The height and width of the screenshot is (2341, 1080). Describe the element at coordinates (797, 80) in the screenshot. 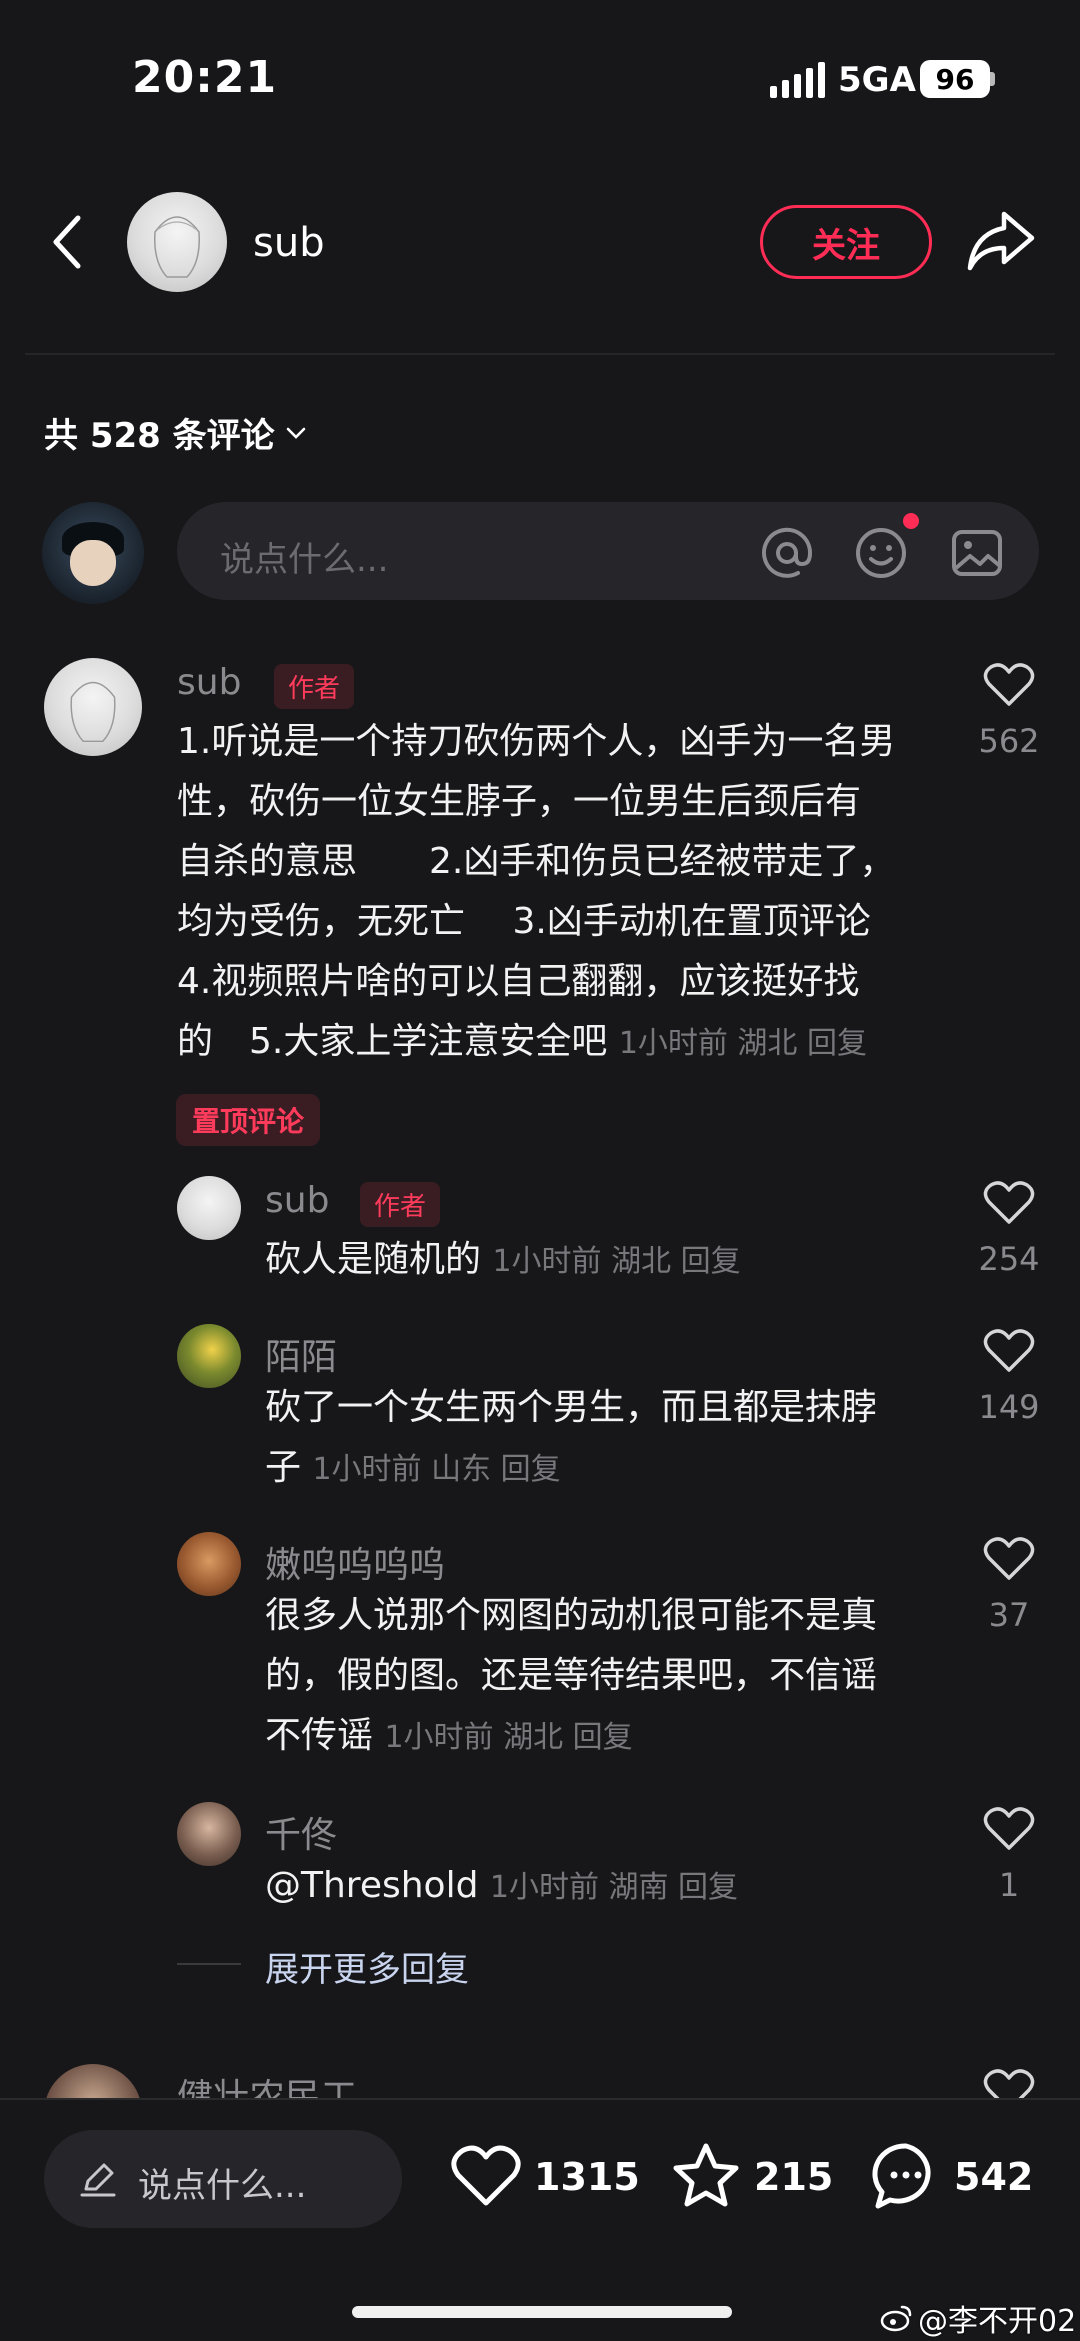

I see `signal-icon` at that location.